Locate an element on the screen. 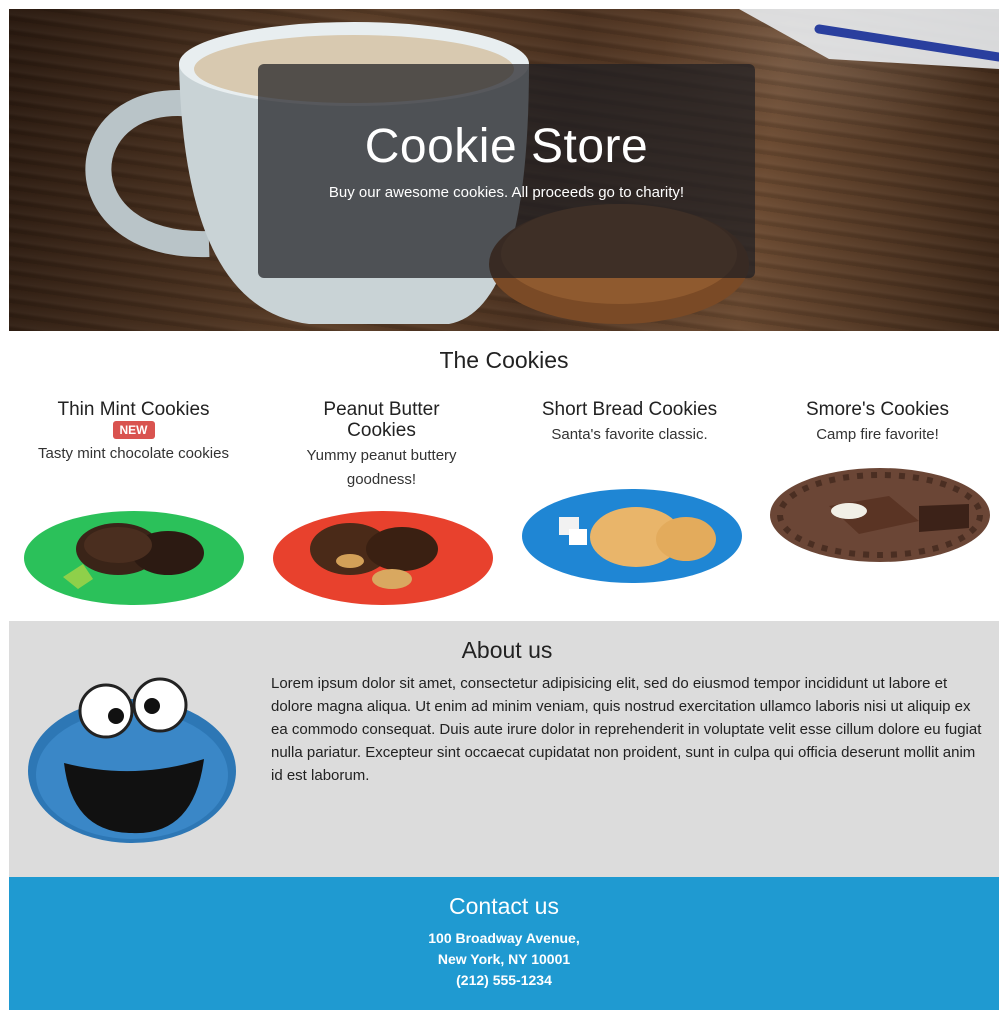 The height and width of the screenshot is (1010, 999). new-badge: NEW is located at coordinates (133, 430).